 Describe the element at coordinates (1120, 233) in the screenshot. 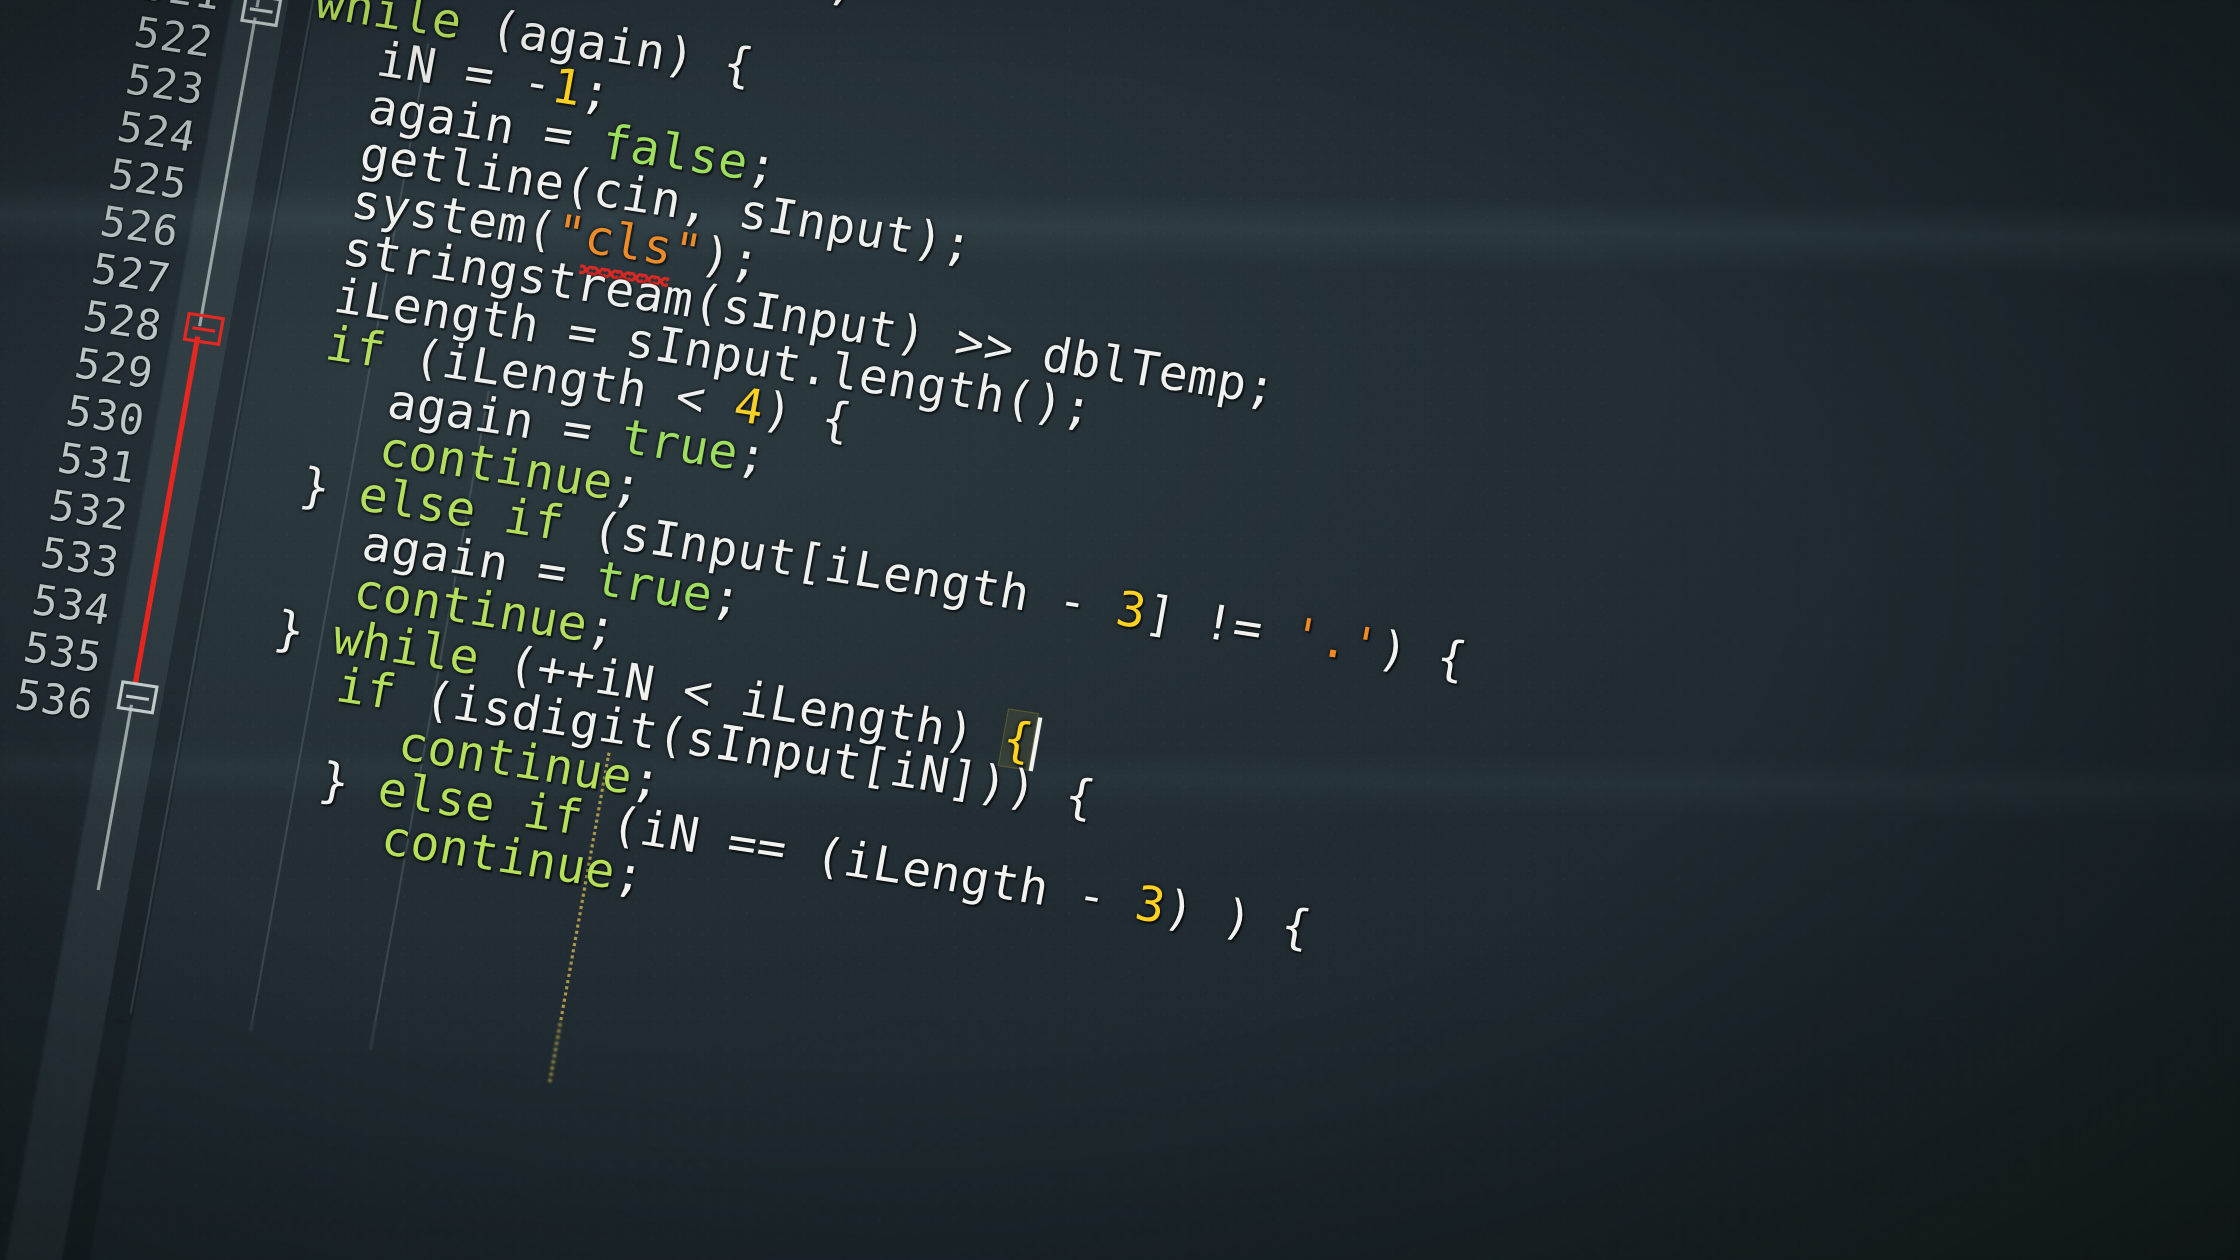

I see `current-line-stripe` at that location.